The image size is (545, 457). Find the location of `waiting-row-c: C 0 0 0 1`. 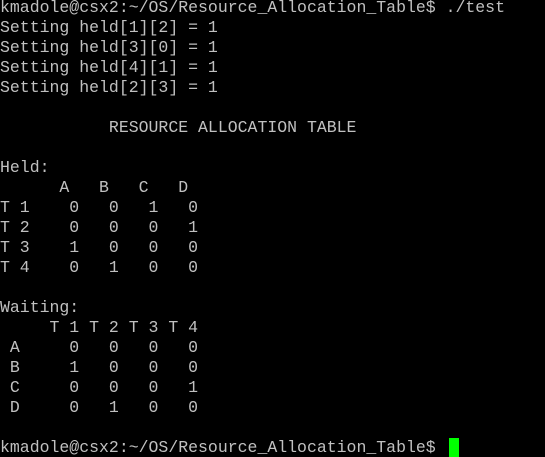

waiting-row-c: C 0 0 0 1 is located at coordinates (99, 387).